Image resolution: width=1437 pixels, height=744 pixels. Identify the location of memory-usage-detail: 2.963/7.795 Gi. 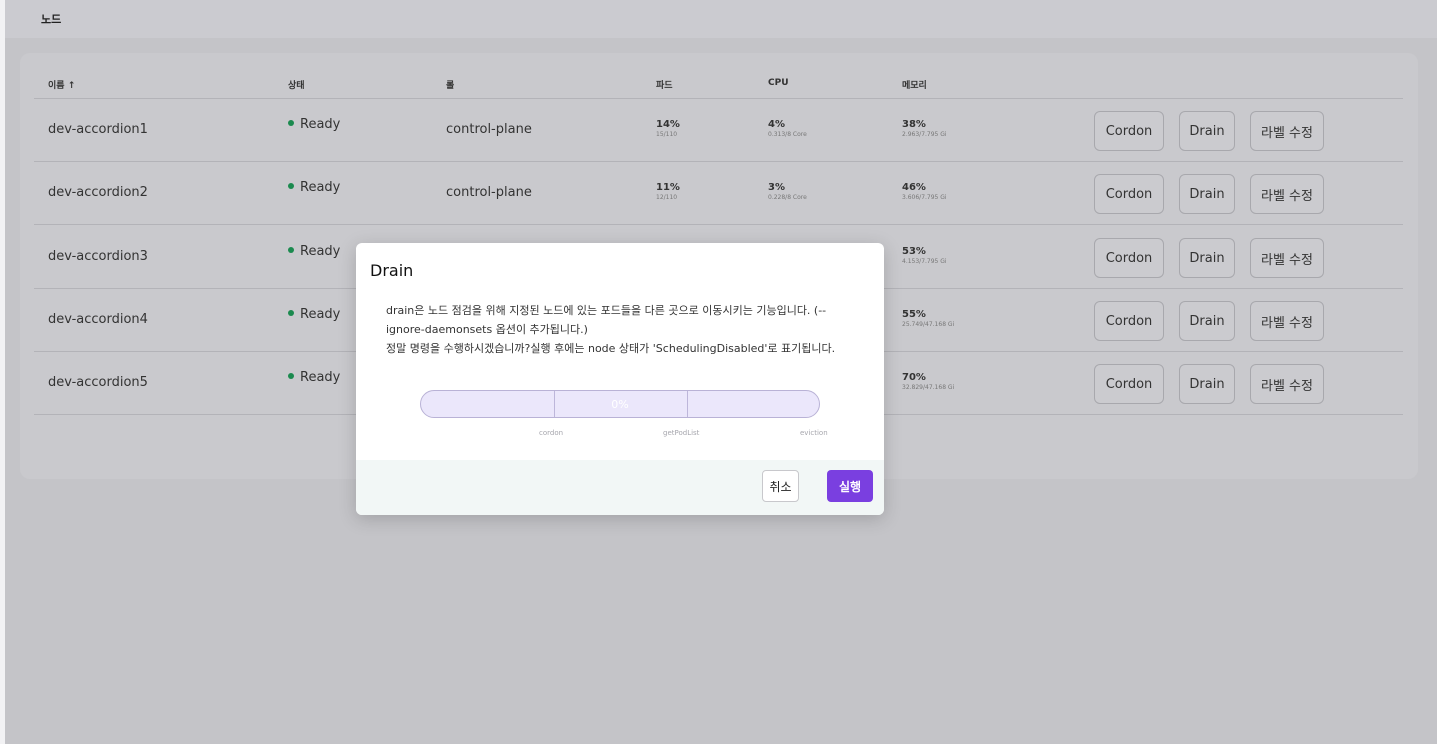
(924, 134).